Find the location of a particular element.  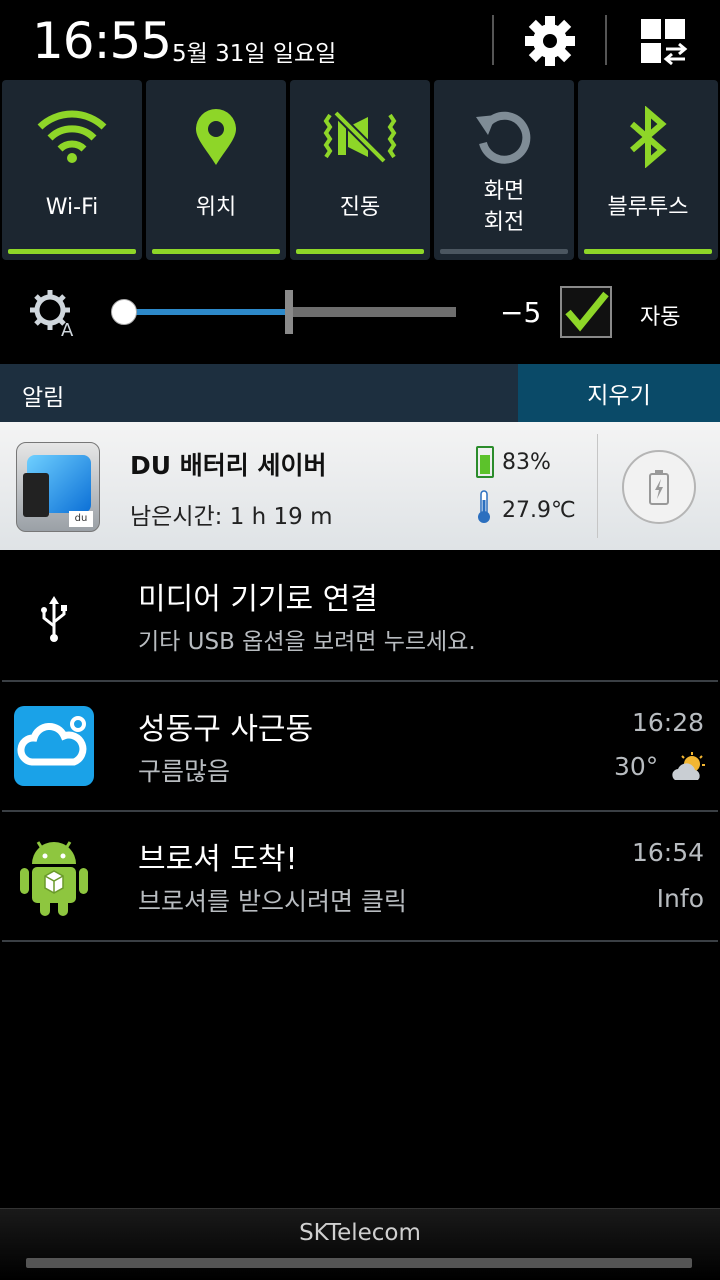

thermometer-icon is located at coordinates (484, 507).